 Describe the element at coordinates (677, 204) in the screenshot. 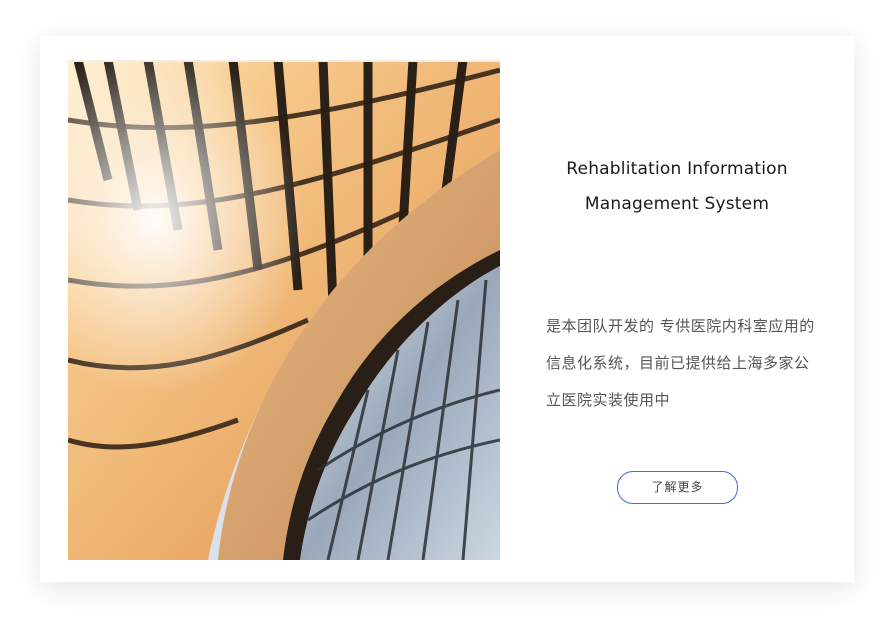

I see `title-line-2: Management System` at that location.